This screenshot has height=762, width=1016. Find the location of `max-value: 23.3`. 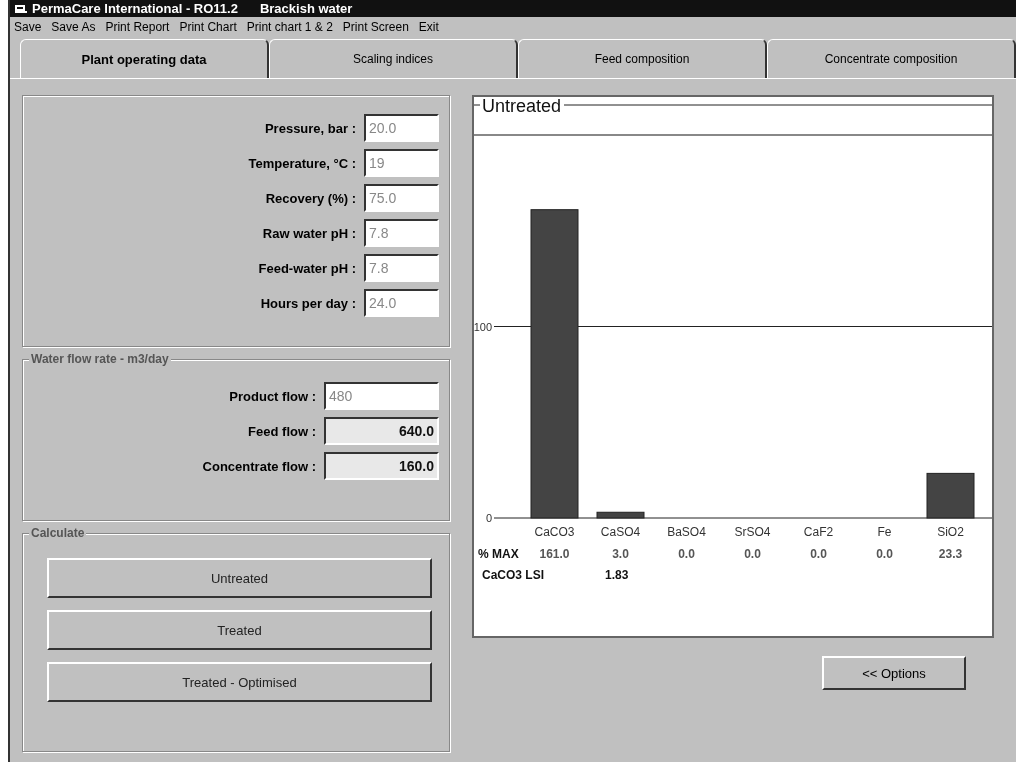

max-value: 23.3 is located at coordinates (950, 554).